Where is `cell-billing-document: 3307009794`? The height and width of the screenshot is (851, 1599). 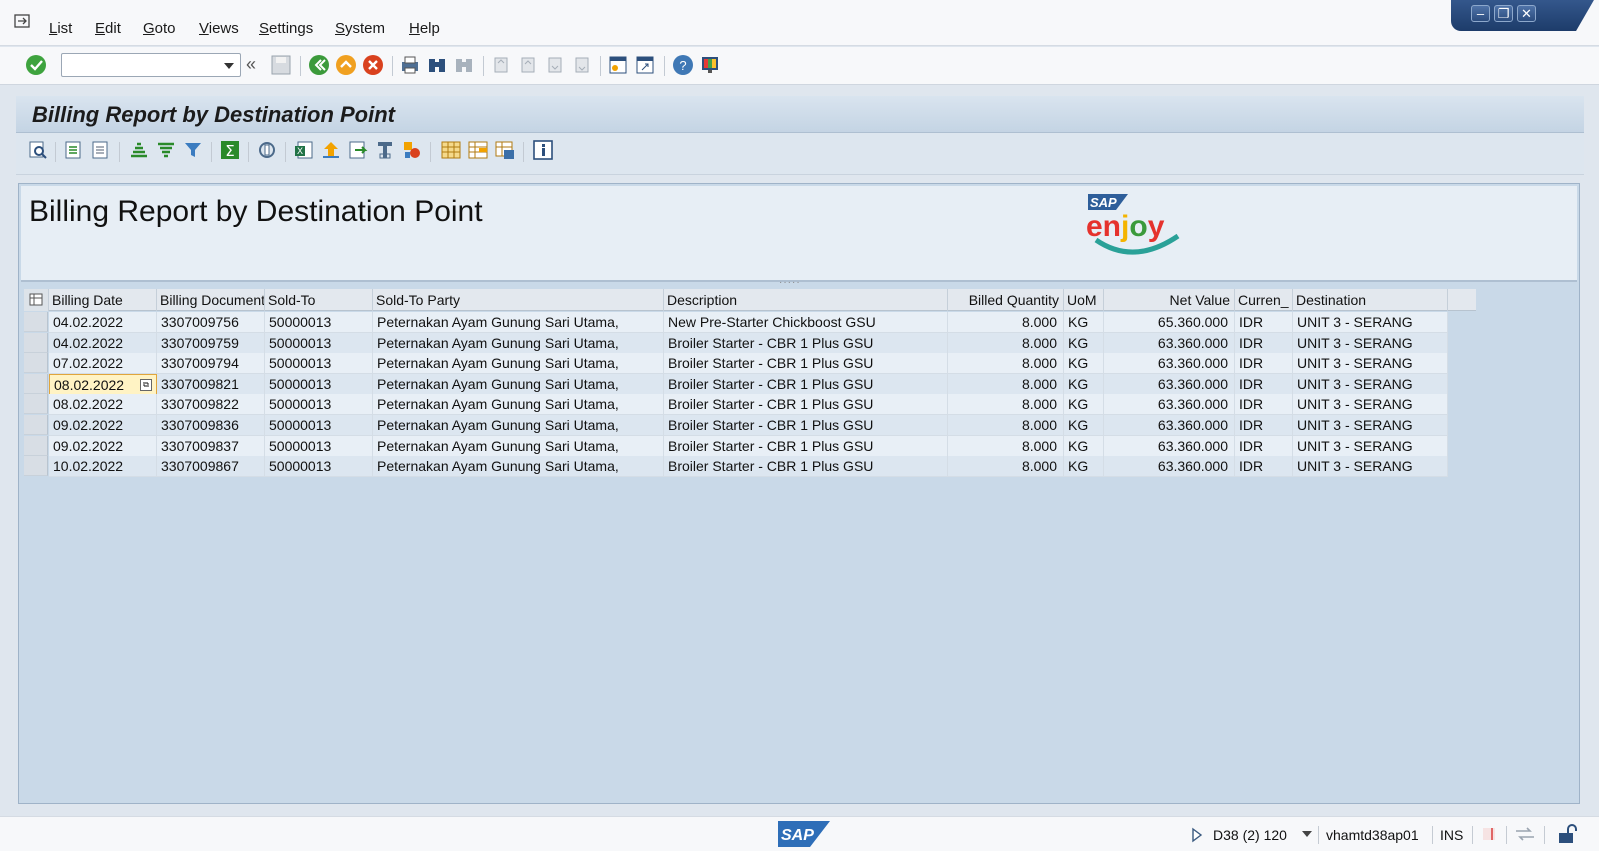 cell-billing-document: 3307009794 is located at coordinates (211, 364).